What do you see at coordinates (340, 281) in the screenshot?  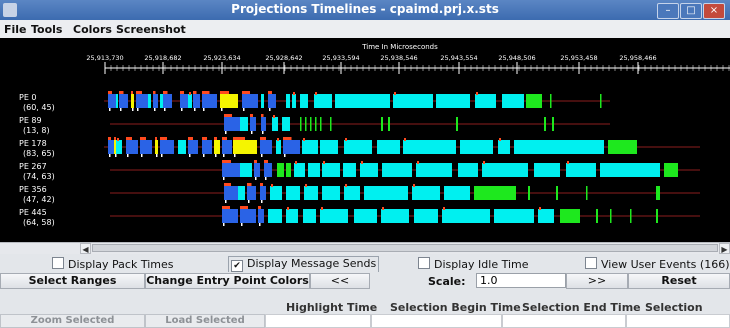 I see `scroll-back-button: <<` at bounding box center [340, 281].